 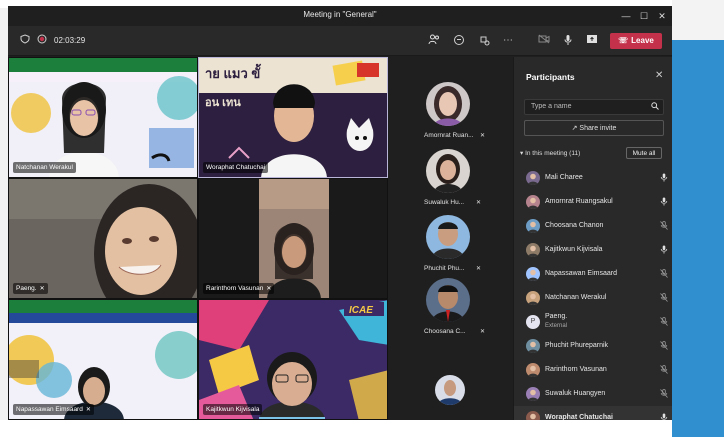 I want to click on participant-row: Phuchit Phureparnik, so click(x=593, y=346).